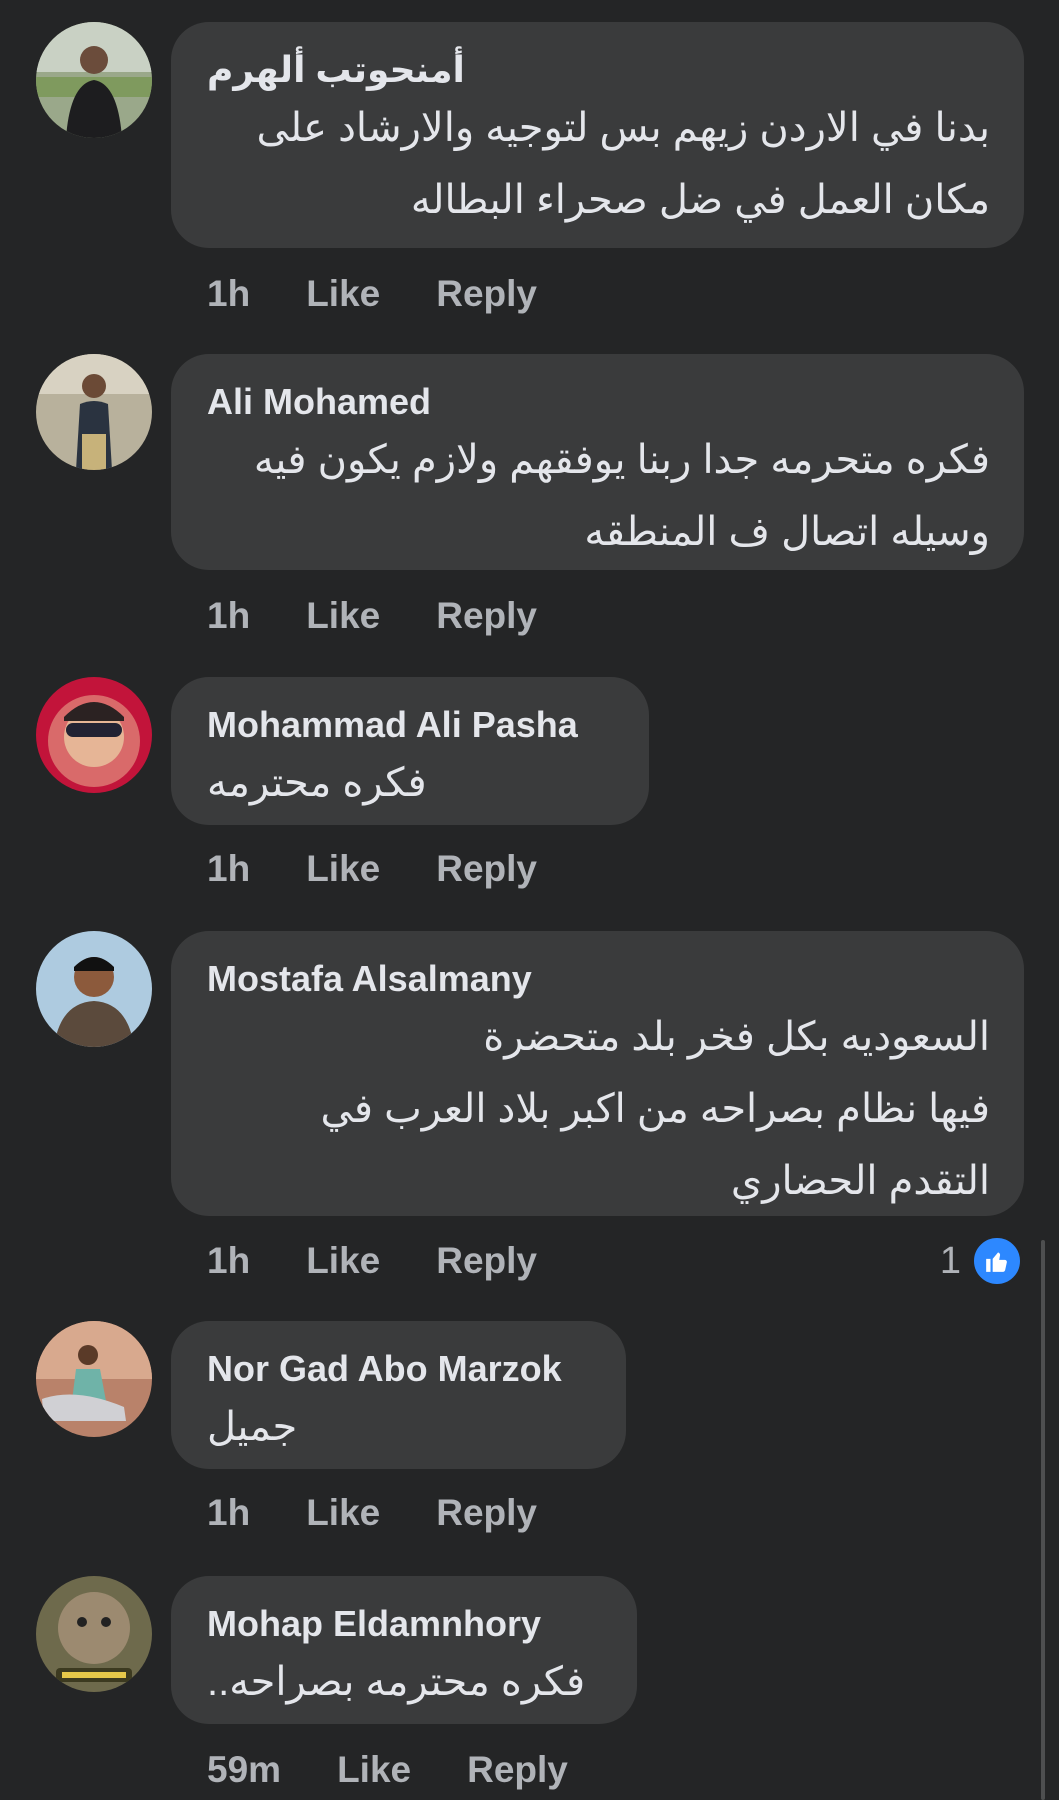 The height and width of the screenshot is (1800, 1059). What do you see at coordinates (655, 1109) in the screenshot?
I see `comment-text-line: فيها نظام بصراحه من اكبر بلاد العرب في` at bounding box center [655, 1109].